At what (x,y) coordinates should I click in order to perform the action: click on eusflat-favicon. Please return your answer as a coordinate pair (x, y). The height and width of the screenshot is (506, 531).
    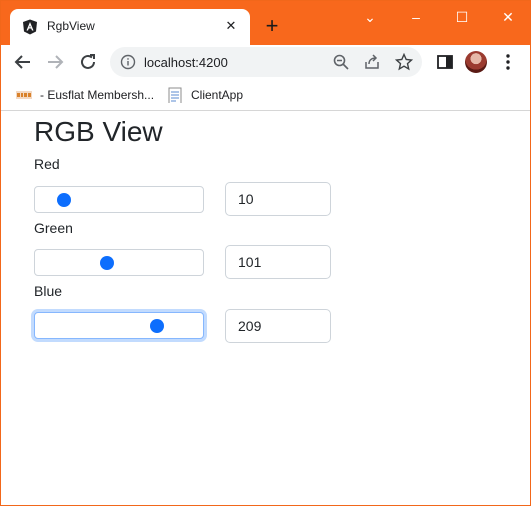
    Looking at the image, I should click on (24, 95).